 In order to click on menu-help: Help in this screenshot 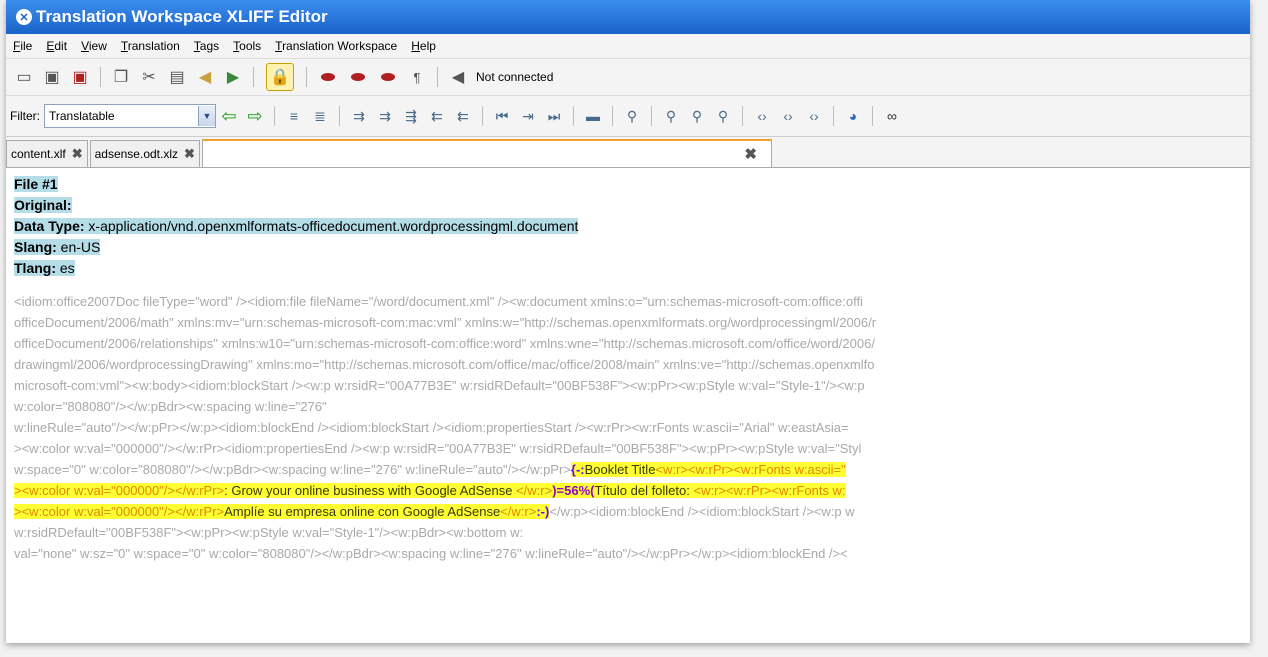, I will do `click(423, 46)`.